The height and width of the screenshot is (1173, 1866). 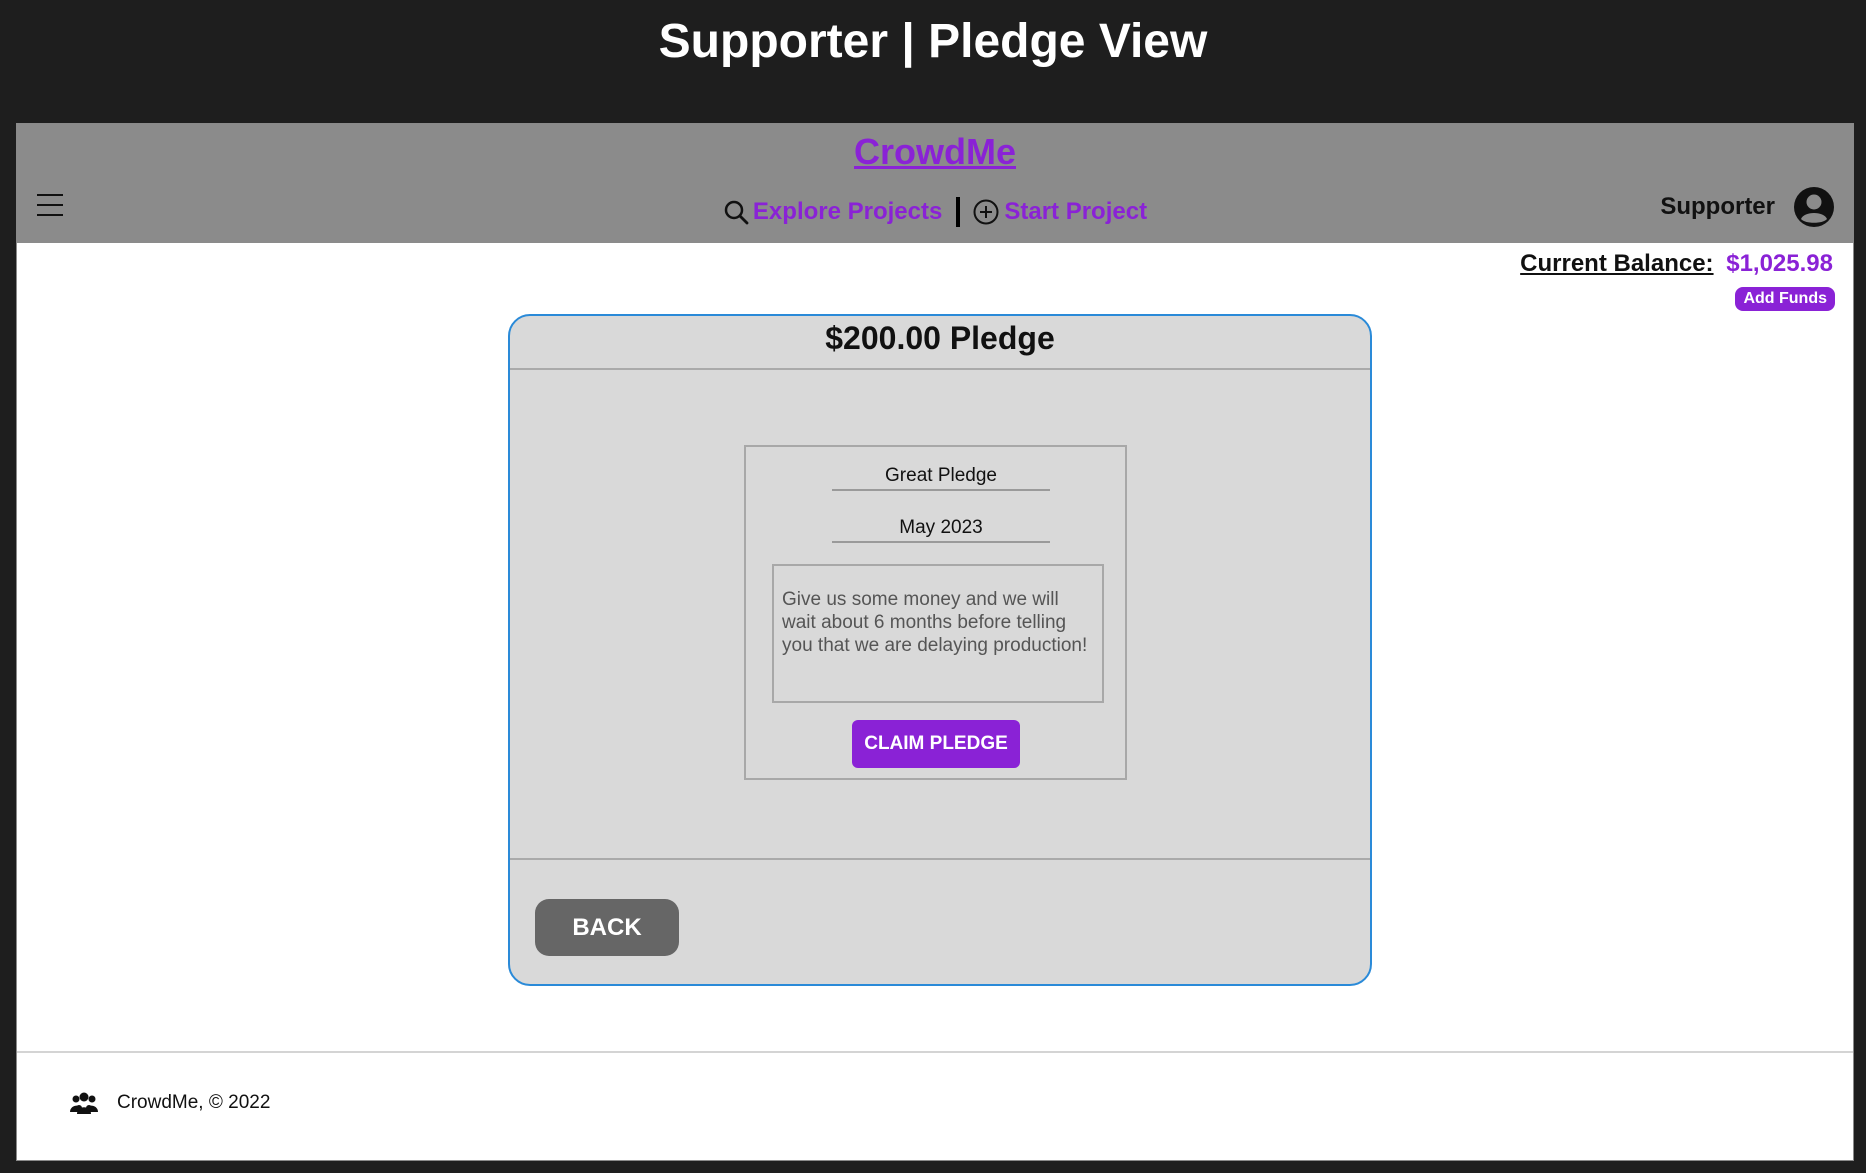 What do you see at coordinates (1779, 263) in the screenshot?
I see `balance-value: $1,025.98` at bounding box center [1779, 263].